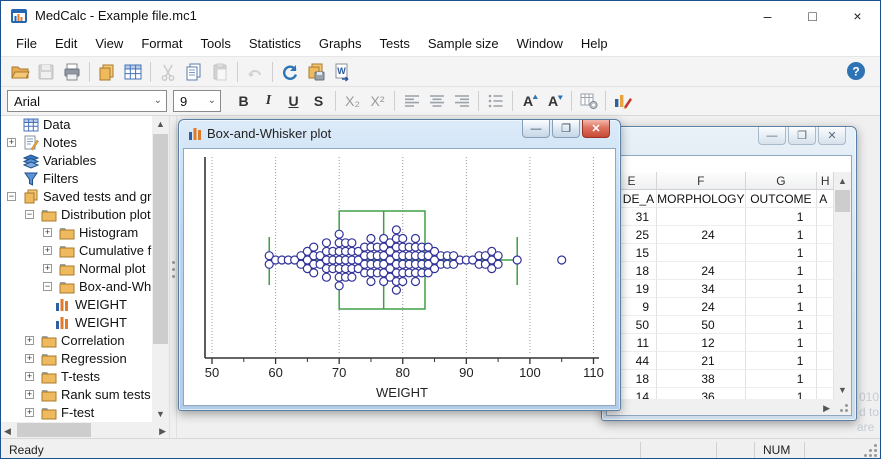 The image size is (881, 459). I want to click on tree-item-variables: Variables, so click(76, 161).